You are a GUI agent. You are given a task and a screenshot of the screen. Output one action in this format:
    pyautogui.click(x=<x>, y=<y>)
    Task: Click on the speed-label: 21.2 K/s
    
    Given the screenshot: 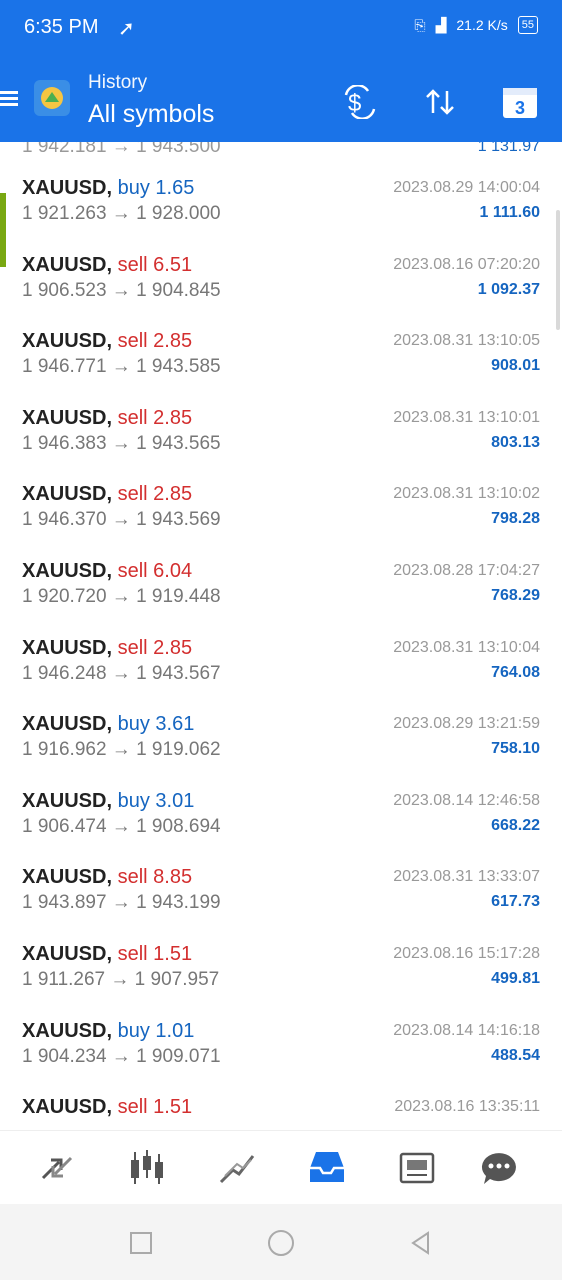 What is the action you would take?
    pyautogui.click(x=482, y=25)
    